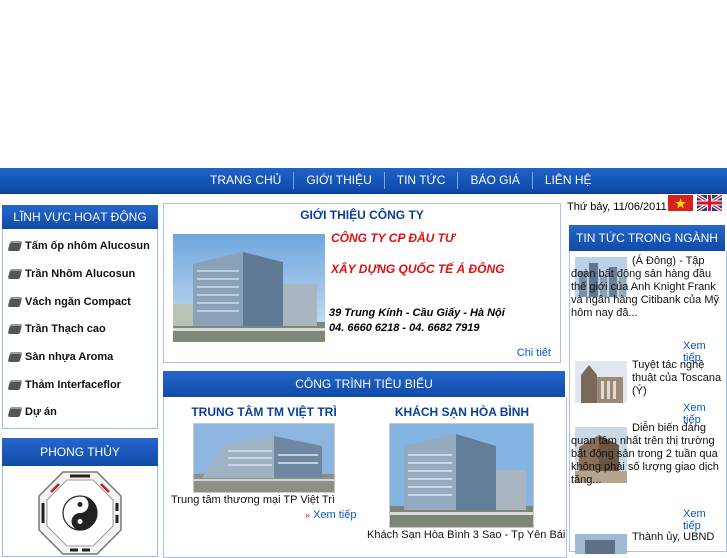 This screenshot has width=727, height=558. Describe the element at coordinates (404, 328) in the screenshot. I see `company-phone: 04. 6660 6218 - 04. 6682 7919` at that location.